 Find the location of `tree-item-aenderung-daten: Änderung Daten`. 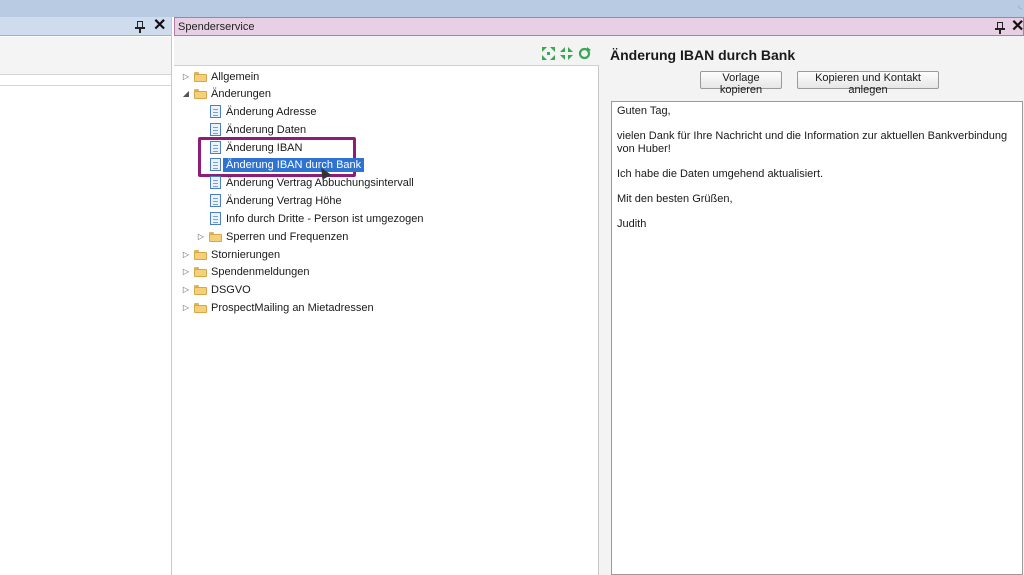

tree-item-aenderung-daten: Änderung Daten is located at coordinates (258, 129).